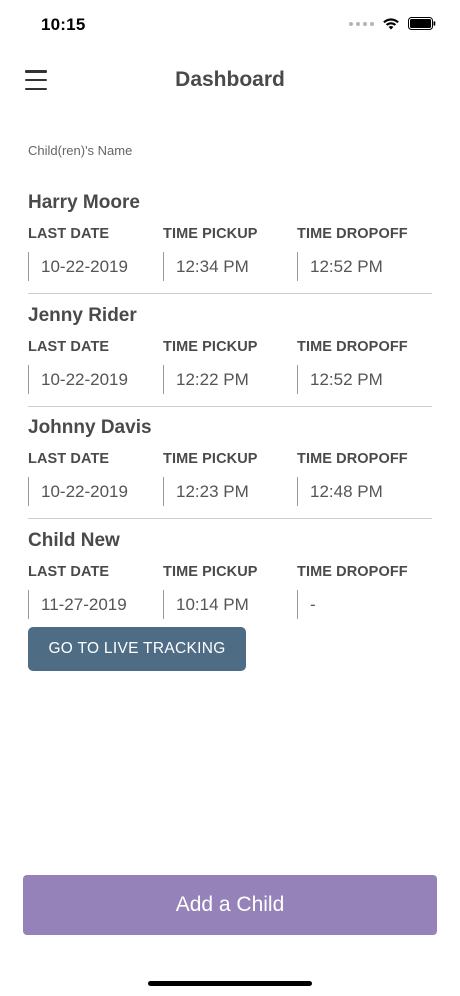  What do you see at coordinates (90, 427) in the screenshot?
I see `child-name: Johnny Davis` at bounding box center [90, 427].